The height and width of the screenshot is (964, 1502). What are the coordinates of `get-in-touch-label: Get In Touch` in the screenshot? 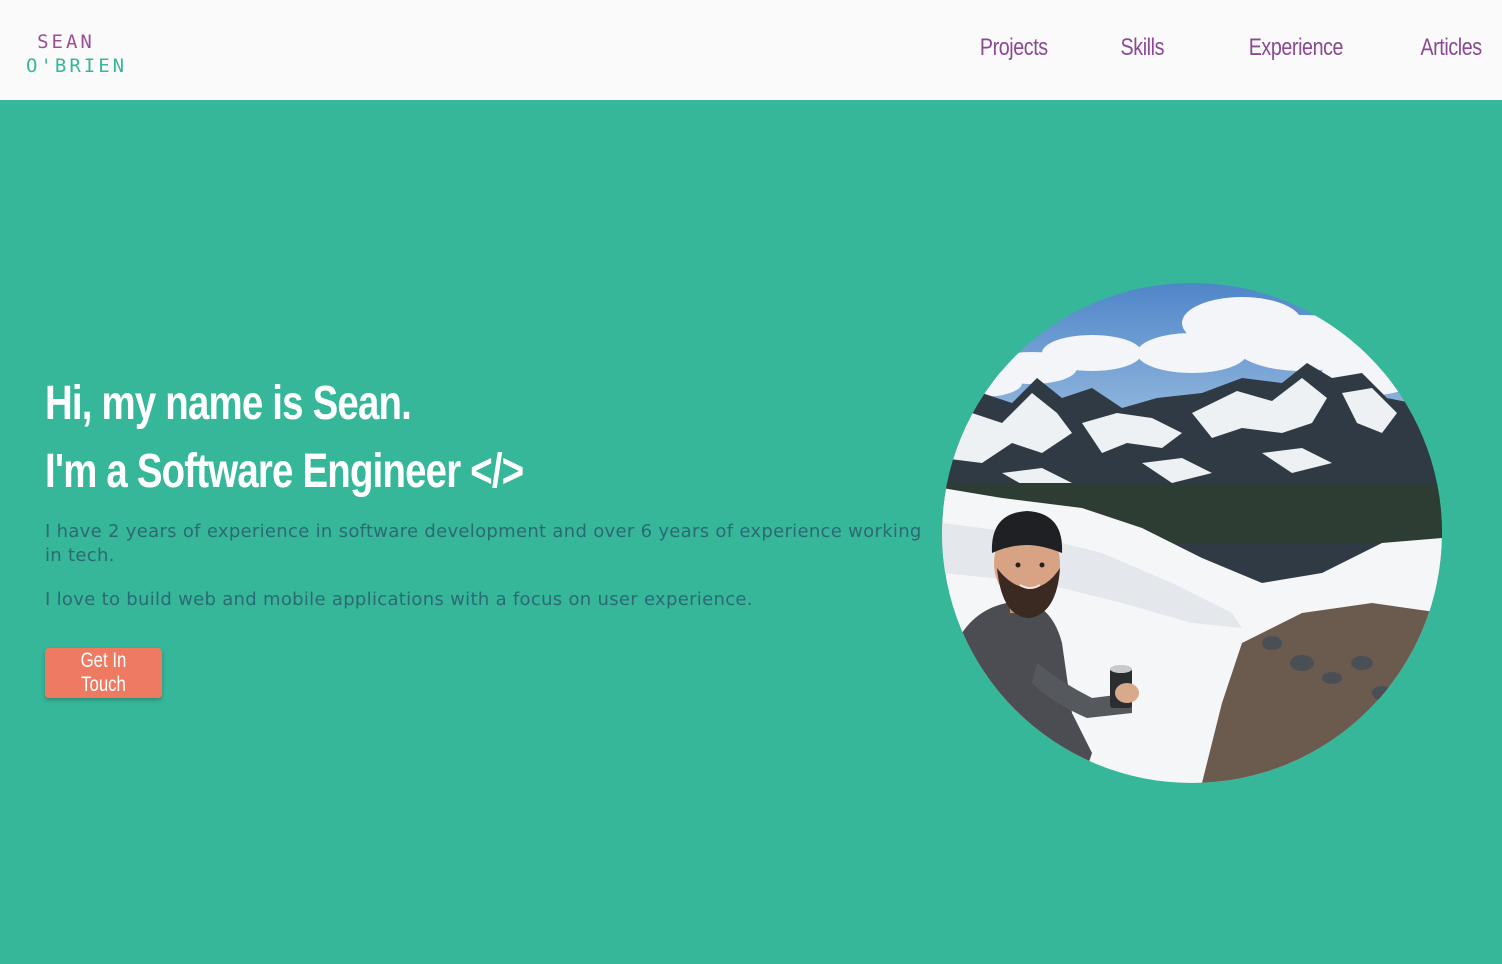 It's located at (103, 672).